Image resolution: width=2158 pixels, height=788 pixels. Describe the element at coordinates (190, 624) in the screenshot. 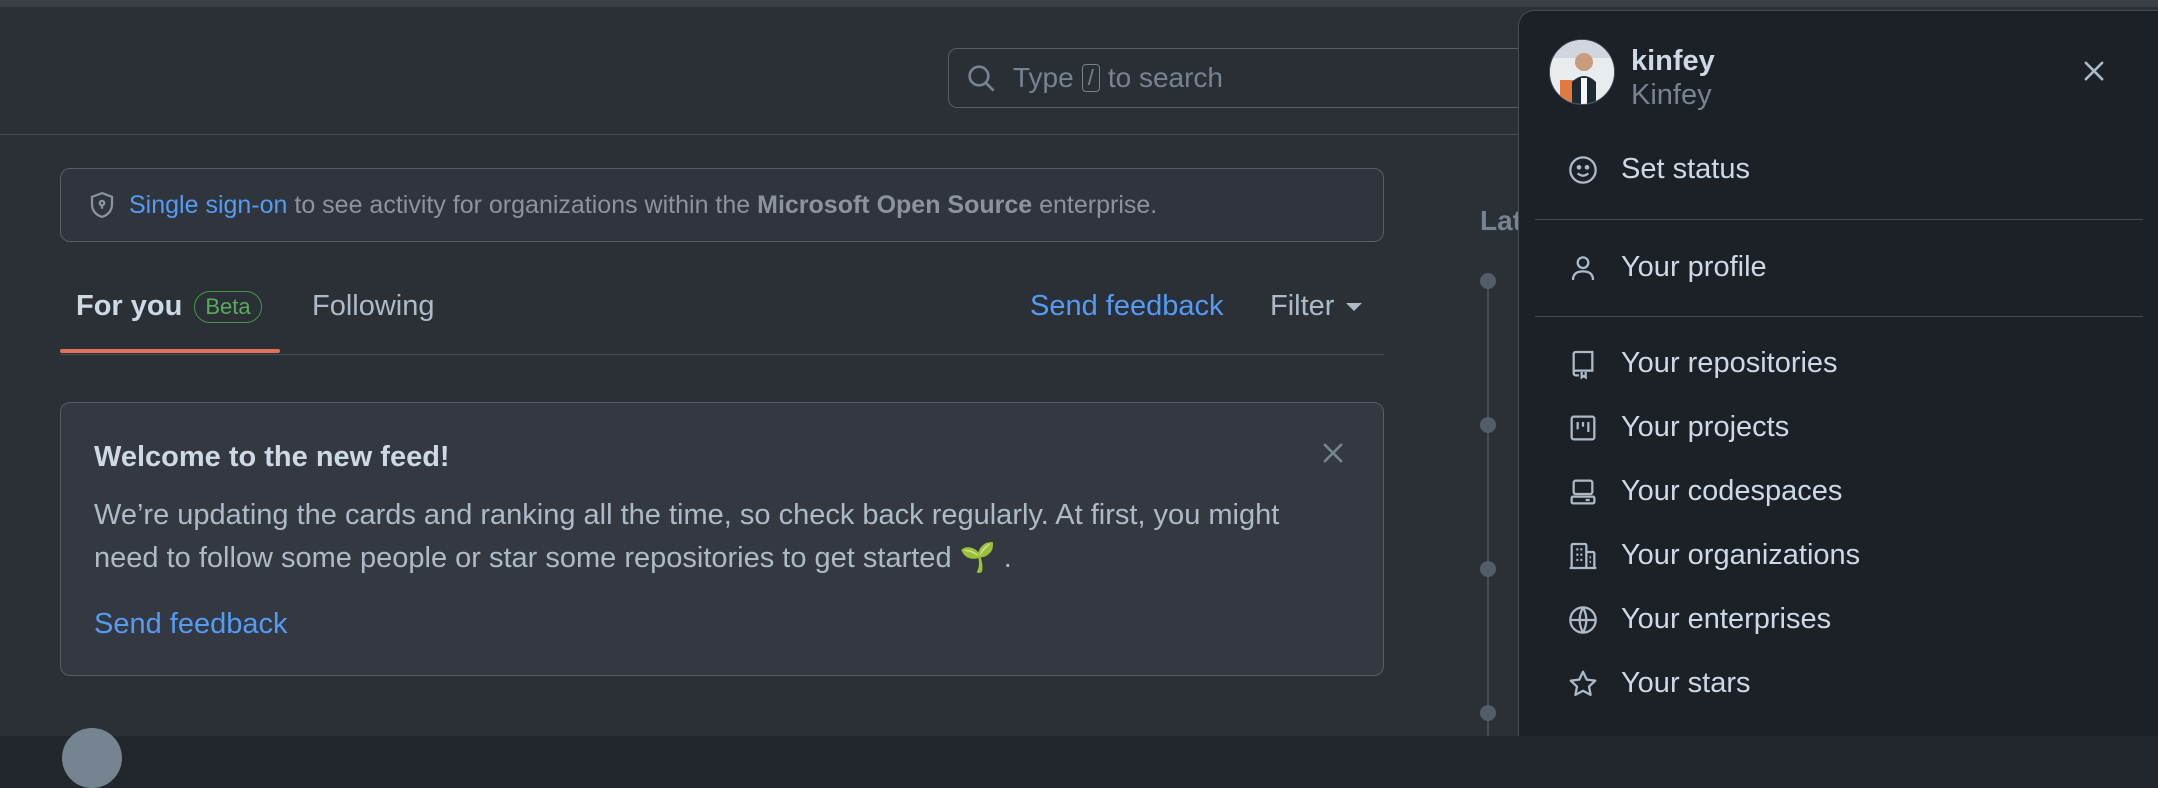

I see `welcome-card-feedback-link: Send feedback` at that location.